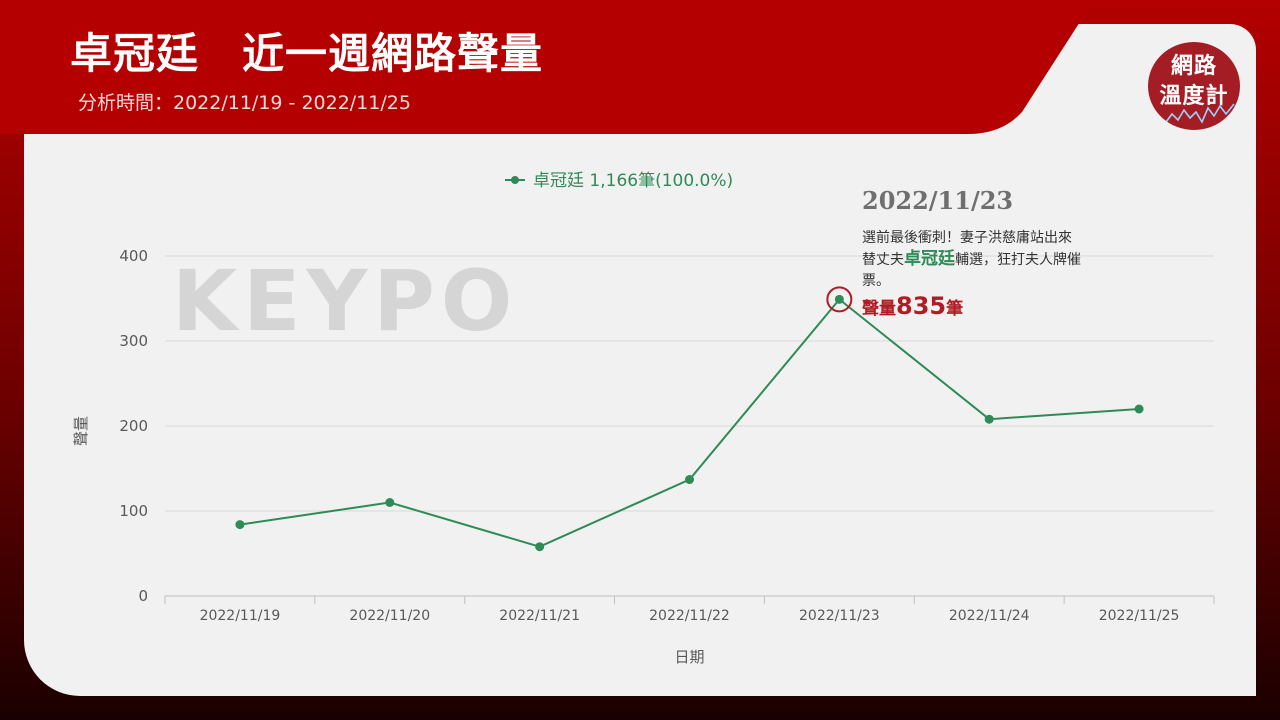 The width and height of the screenshot is (1280, 720). What do you see at coordinates (972, 260) in the screenshot?
I see `annotation-text: 選前最後衝刺！妻子洪慈庸站出來替丈夫卓冠廷輔選，狂打夫人牌催票。` at bounding box center [972, 260].